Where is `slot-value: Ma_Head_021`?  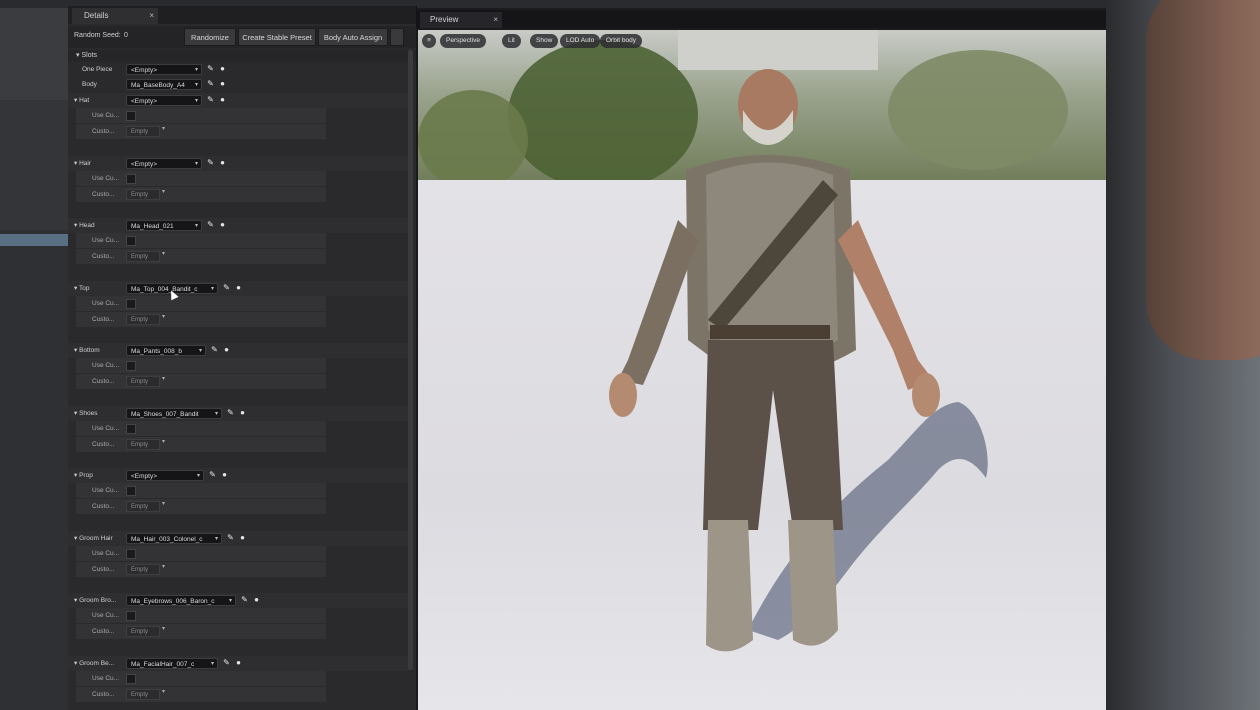 slot-value: Ma_Head_021 is located at coordinates (152, 226).